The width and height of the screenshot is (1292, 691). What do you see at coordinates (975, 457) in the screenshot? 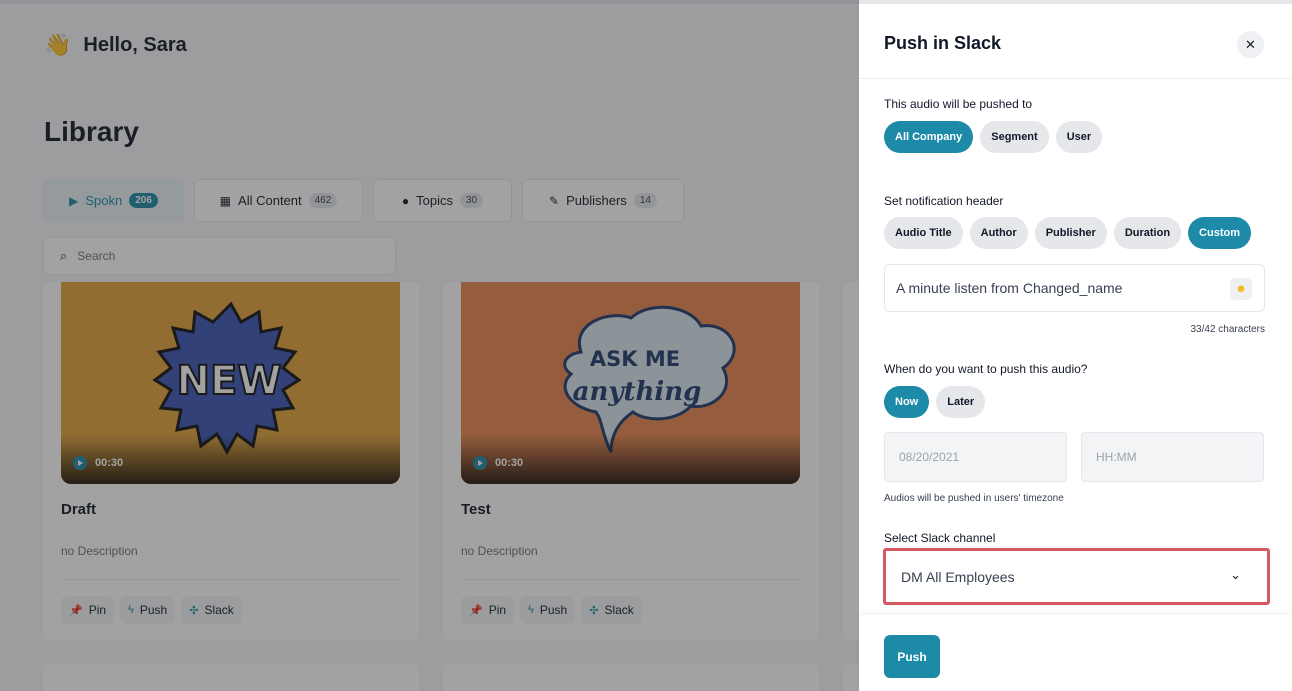
I see `date-field: 08/20/2021` at bounding box center [975, 457].